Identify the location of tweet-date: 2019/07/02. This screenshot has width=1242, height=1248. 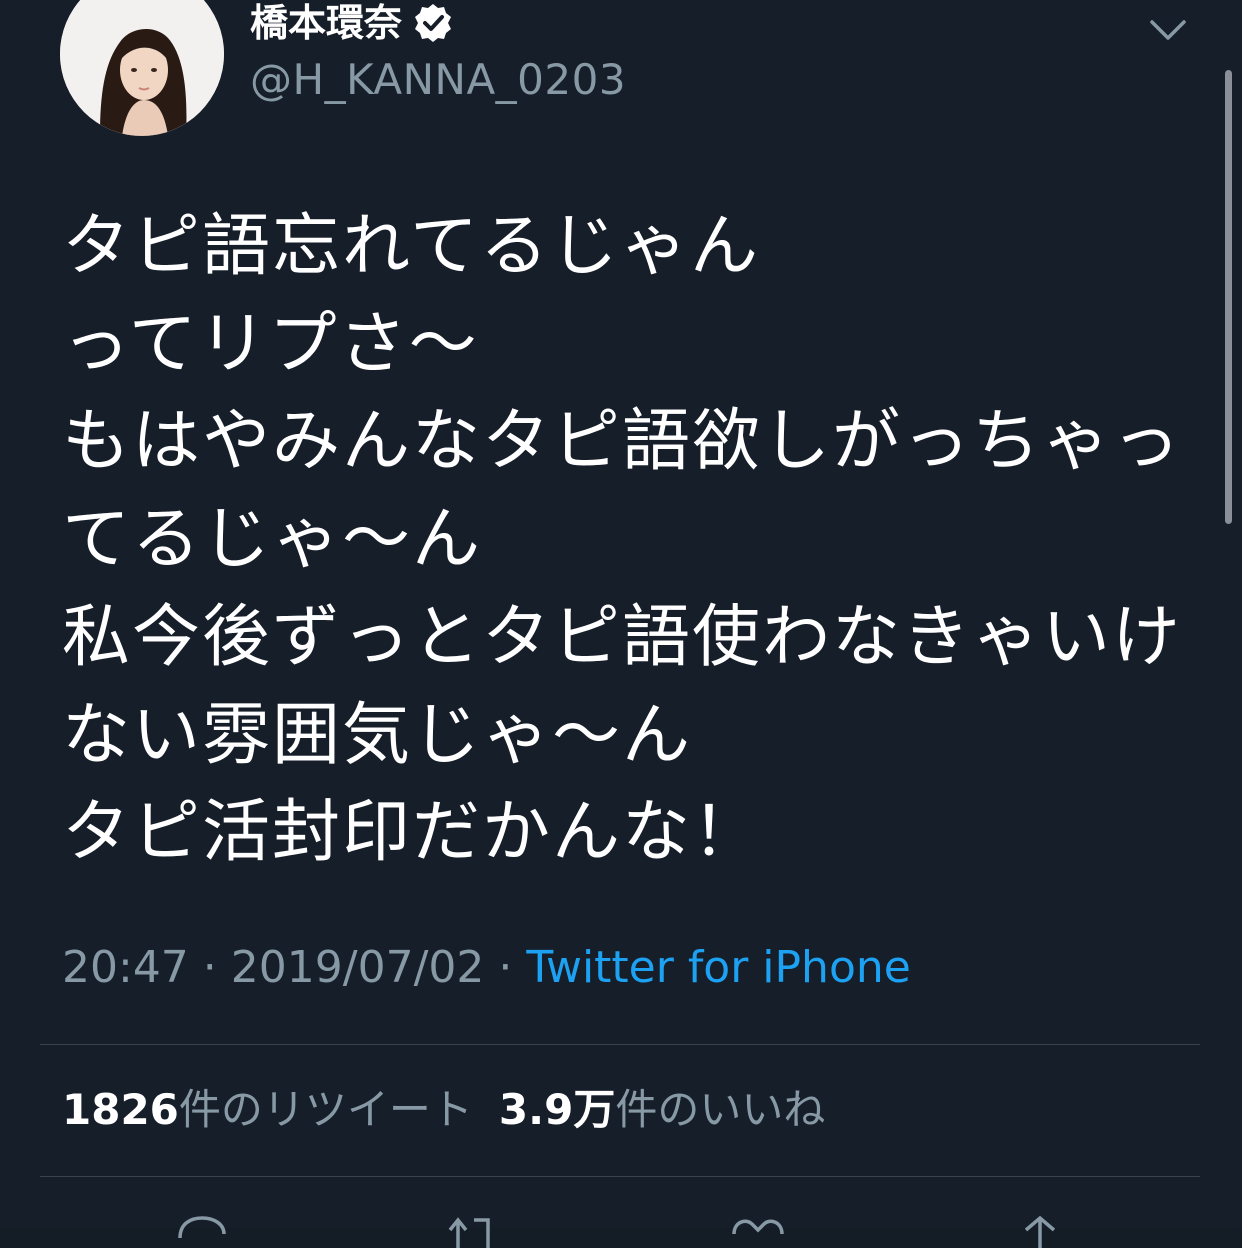
(357, 967).